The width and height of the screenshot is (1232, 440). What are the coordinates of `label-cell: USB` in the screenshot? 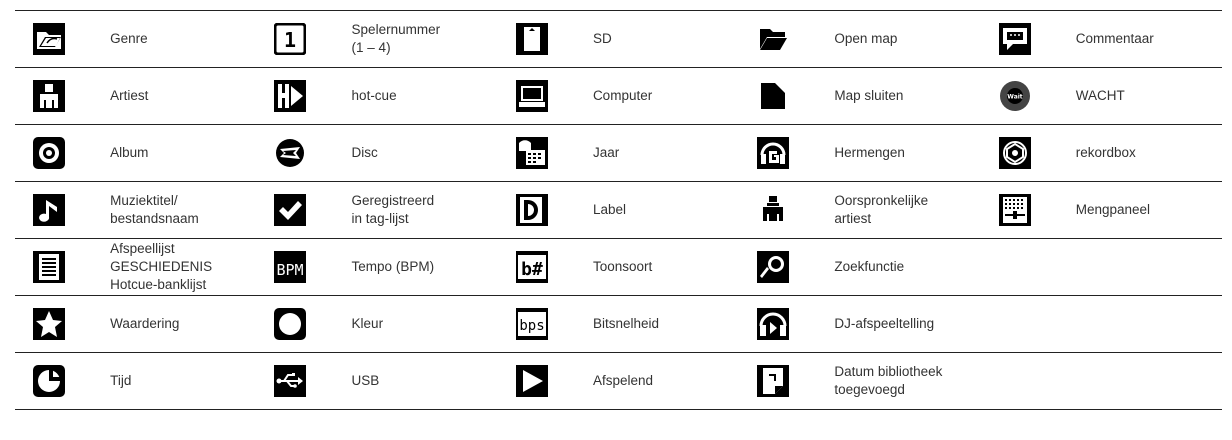 It's located at (424, 381).